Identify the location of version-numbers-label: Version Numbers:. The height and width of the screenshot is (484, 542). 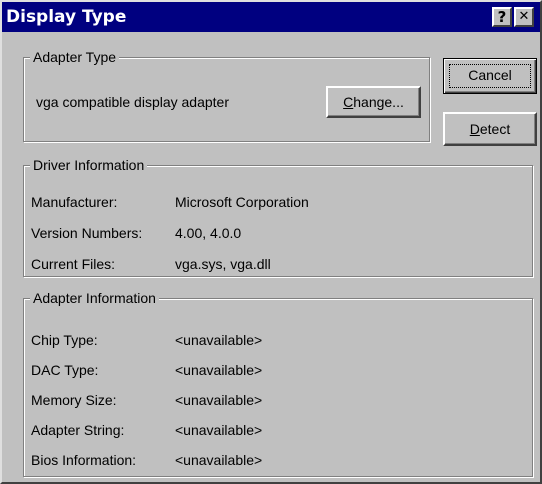
(87, 233).